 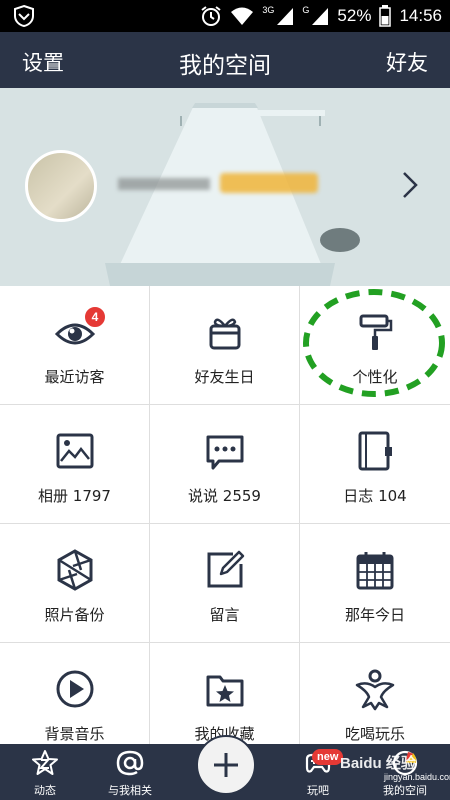 I want to click on plus-icon, so click(x=226, y=765).